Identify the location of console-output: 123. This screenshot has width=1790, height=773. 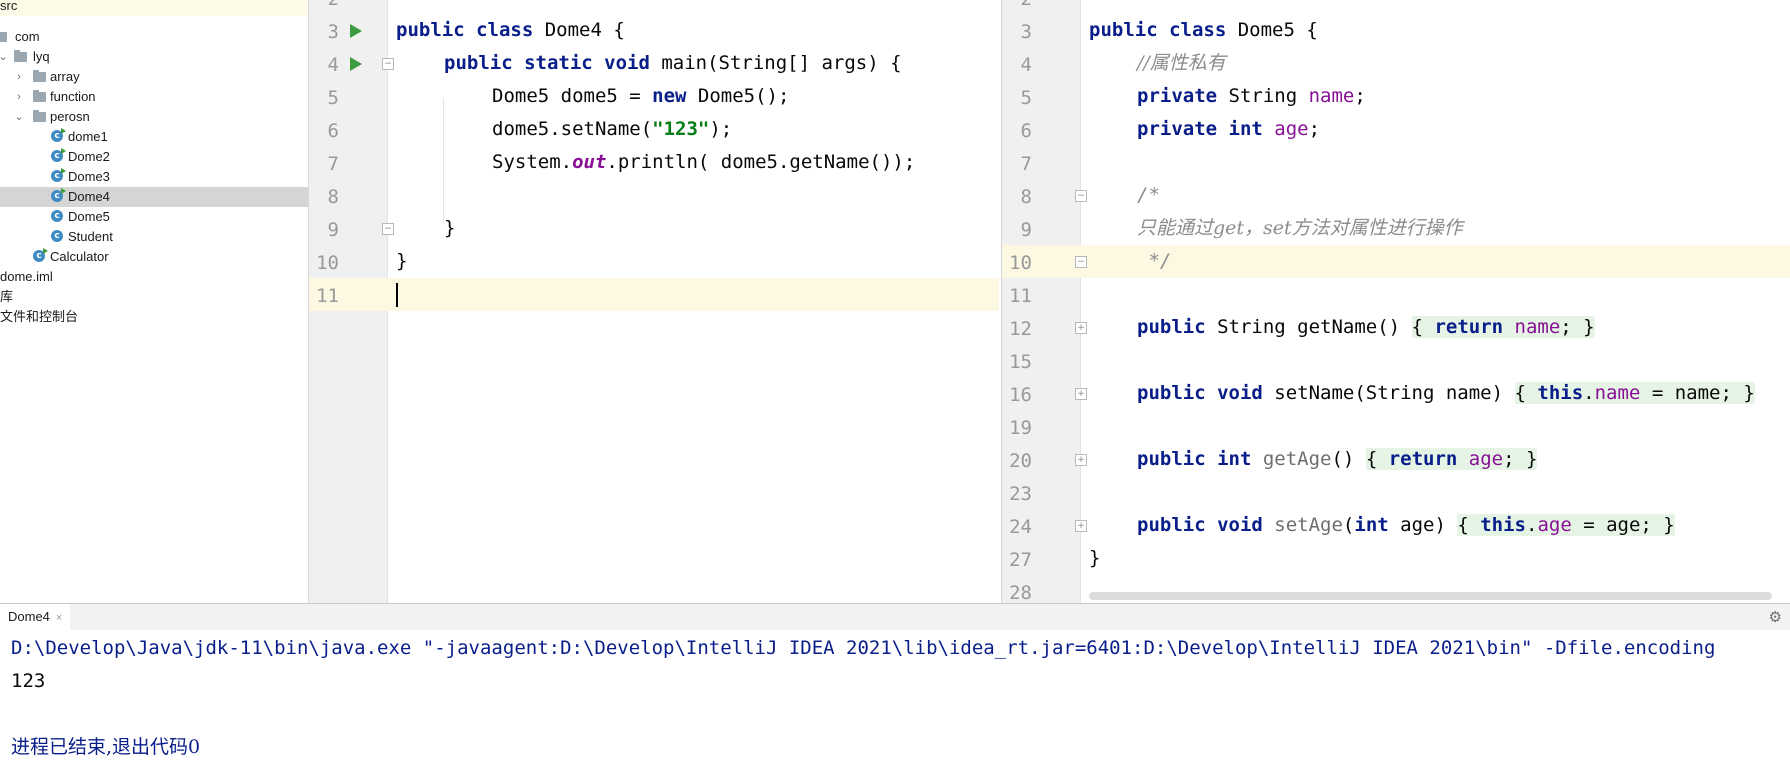
(28, 681).